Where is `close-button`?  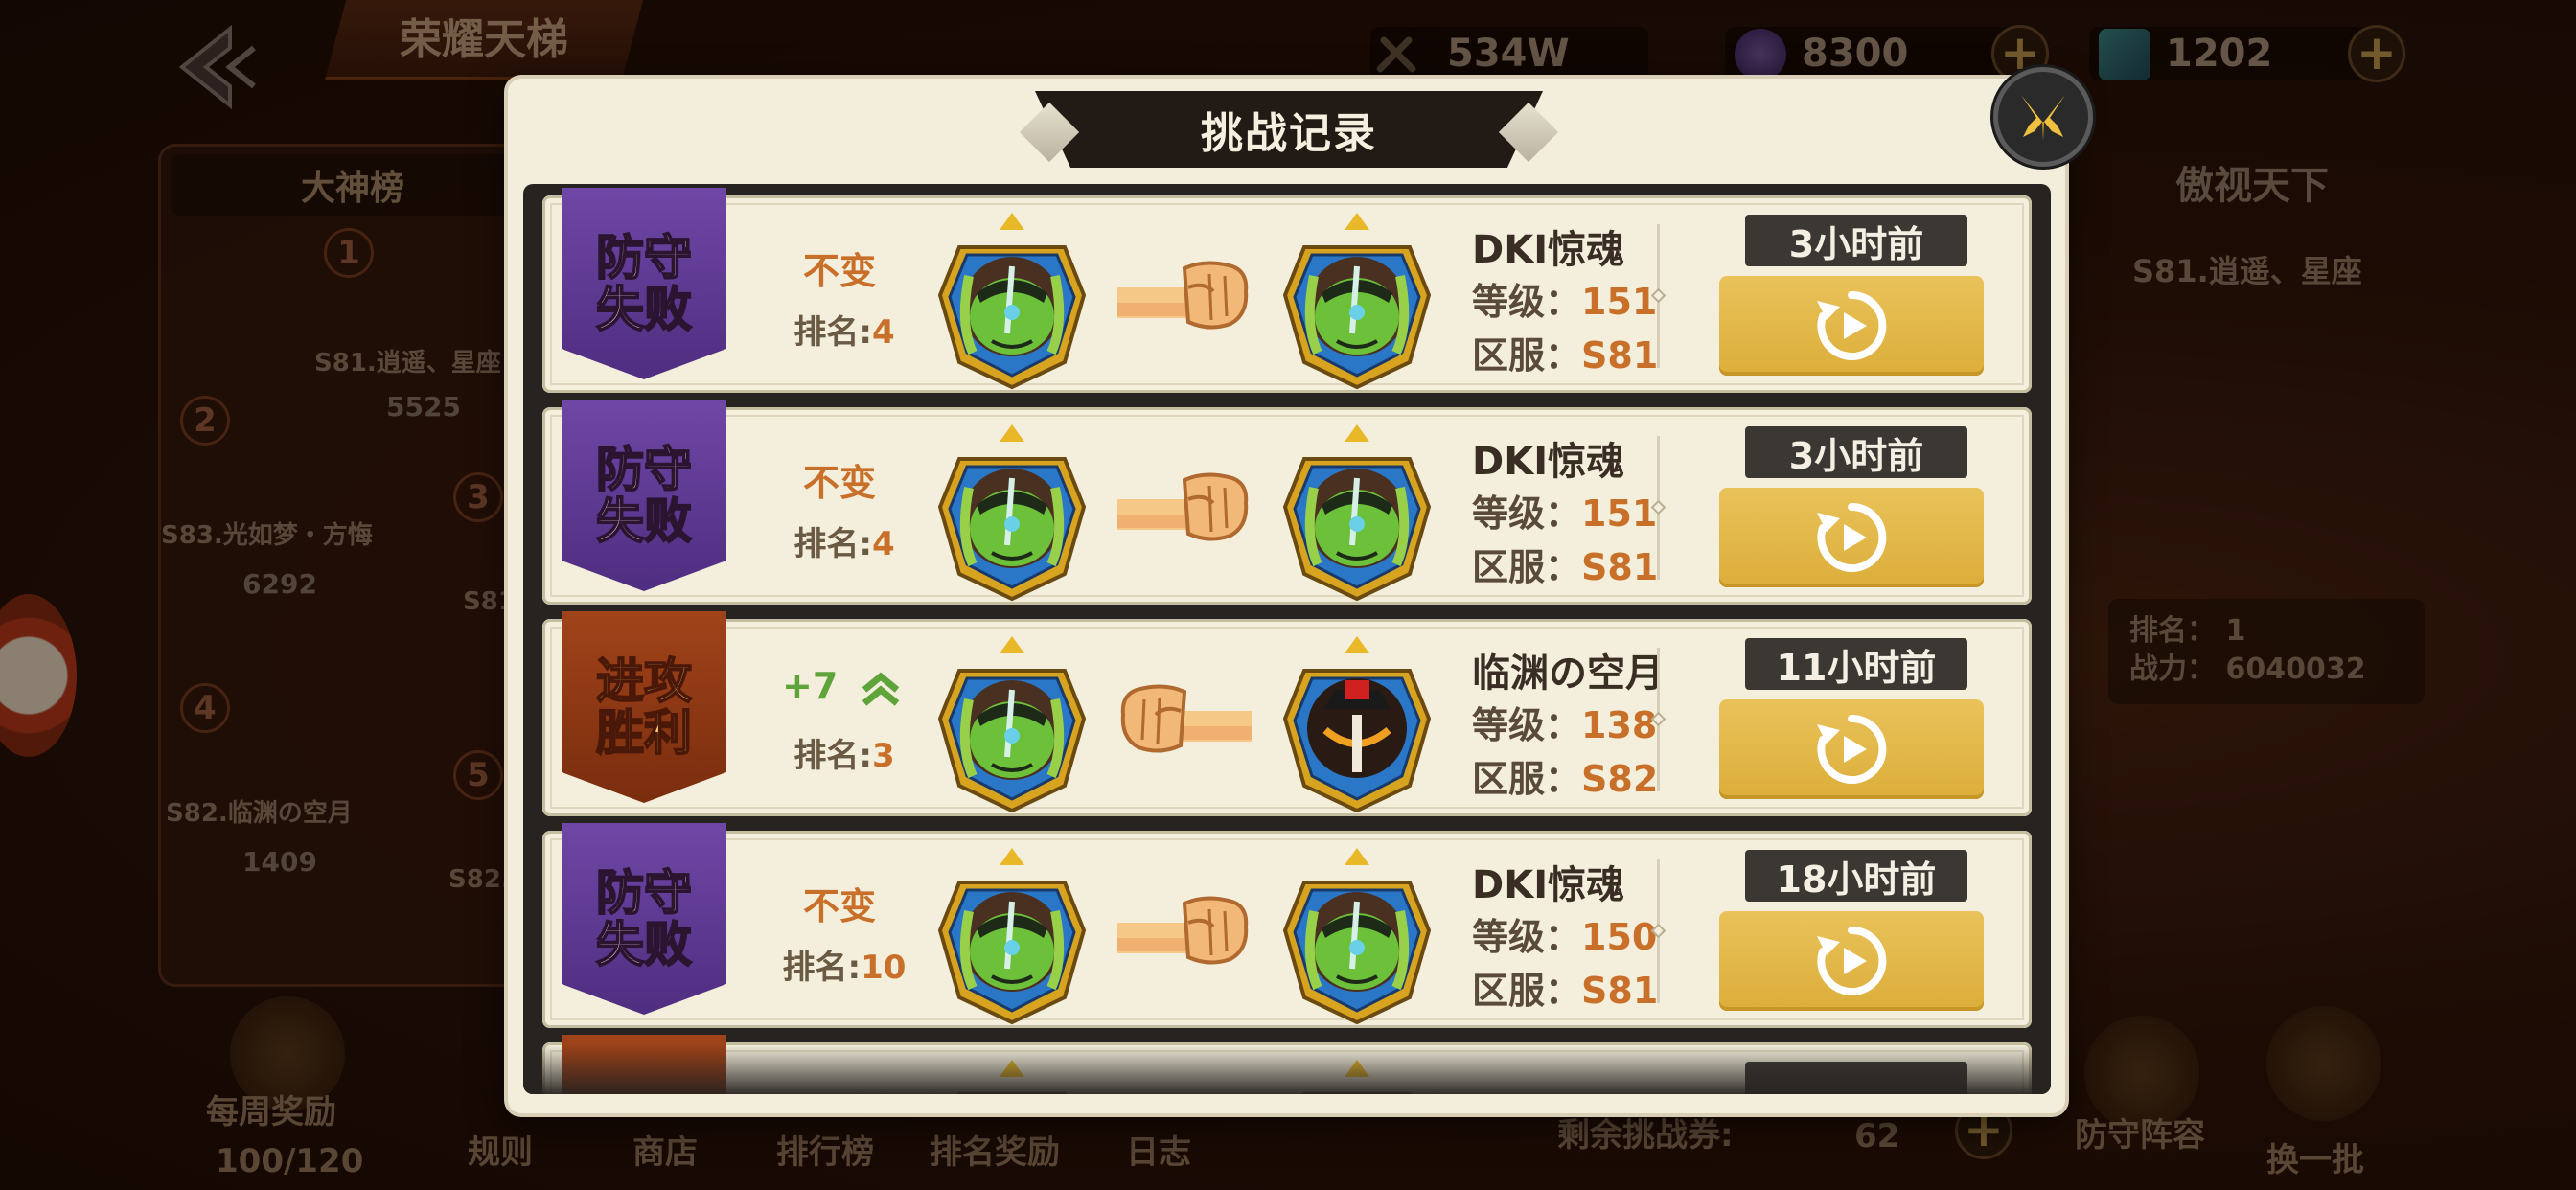
close-button is located at coordinates (2043, 117).